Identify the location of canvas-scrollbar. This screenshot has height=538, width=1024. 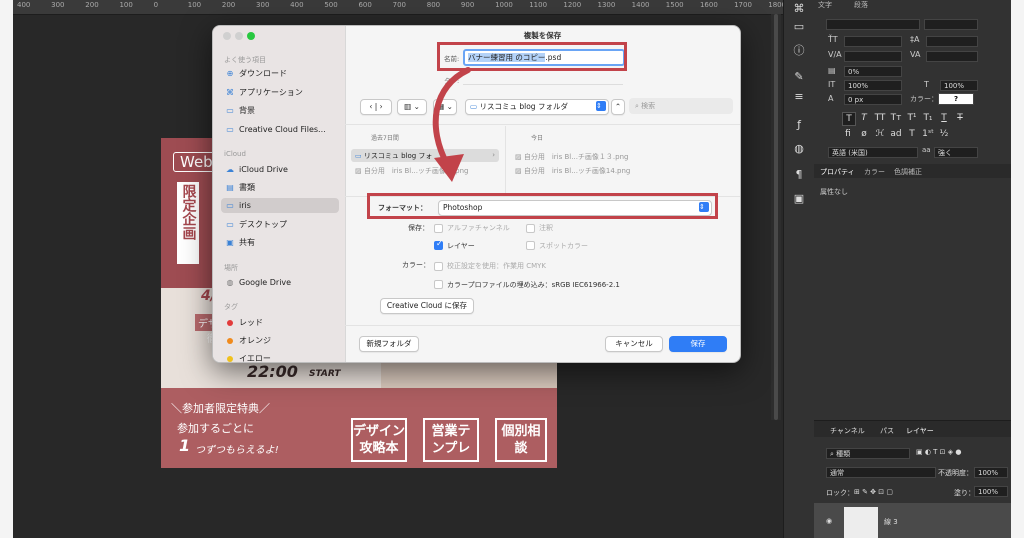
(776, 217).